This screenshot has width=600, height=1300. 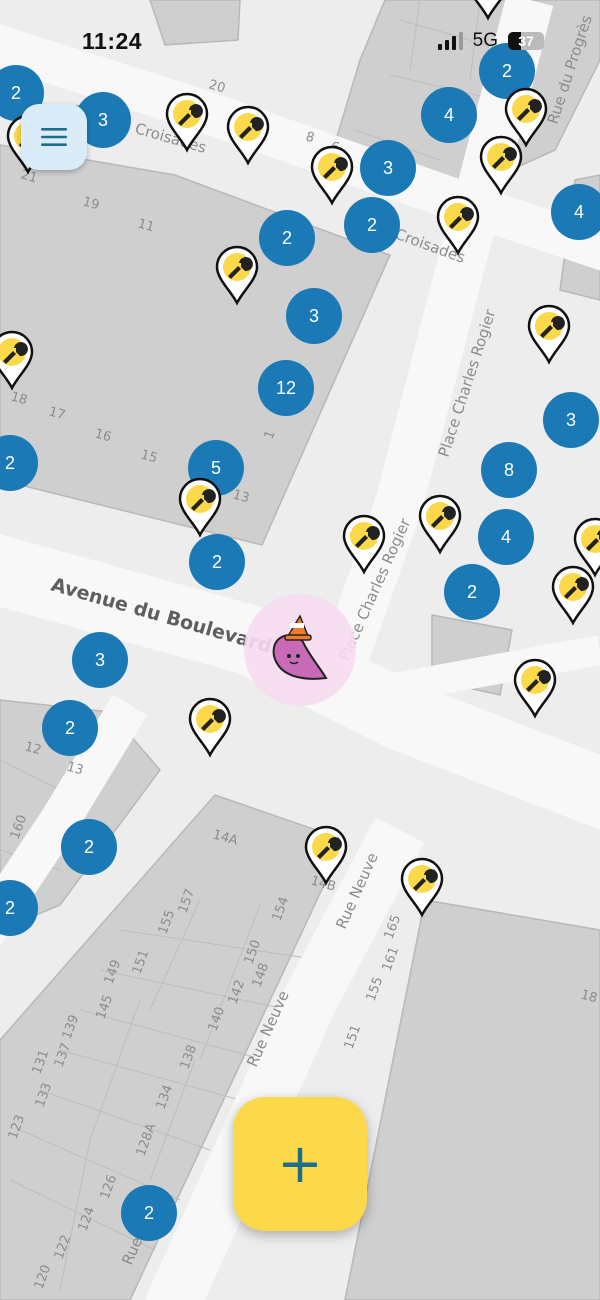 I want to click on status-bar: 11:24 5G 37, so click(x=300, y=40).